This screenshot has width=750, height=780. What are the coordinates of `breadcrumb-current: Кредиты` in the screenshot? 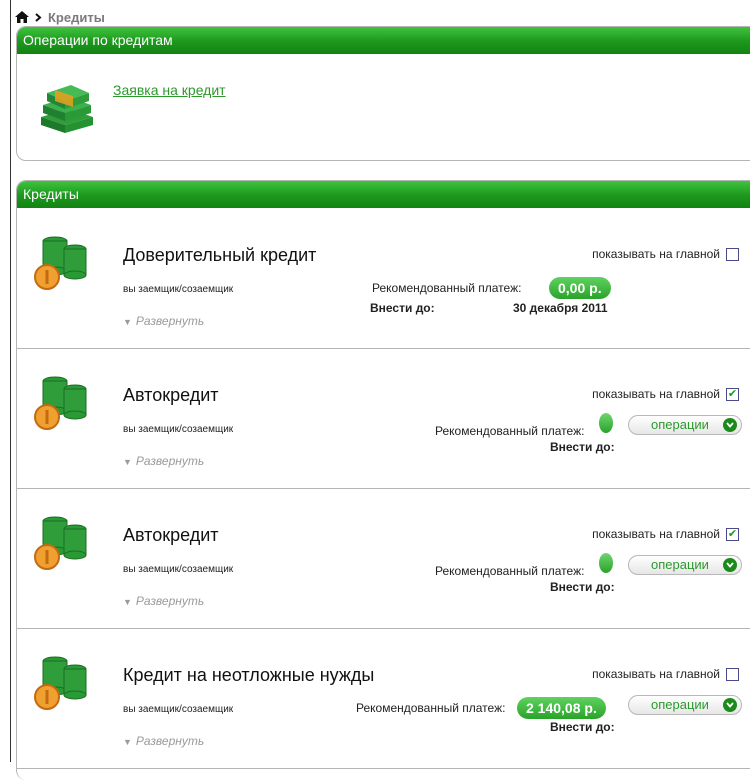 It's located at (76, 17).